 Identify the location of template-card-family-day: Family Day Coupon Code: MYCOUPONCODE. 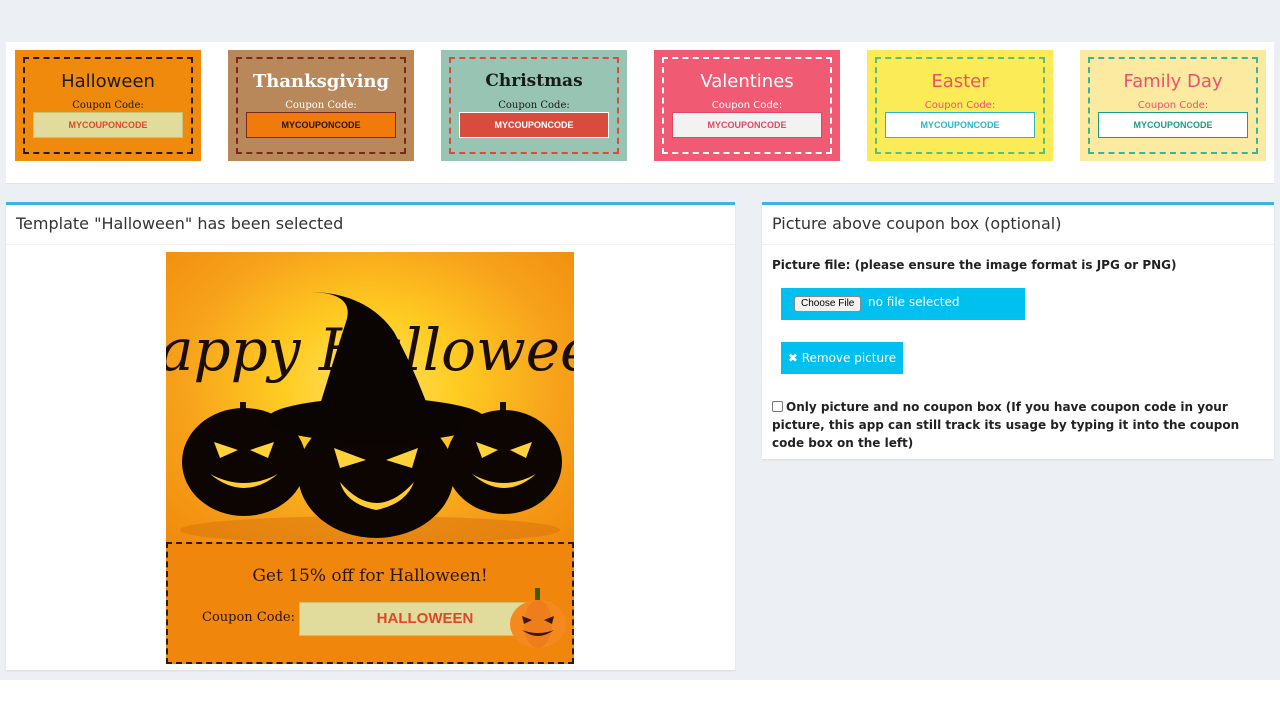
(1173, 105).